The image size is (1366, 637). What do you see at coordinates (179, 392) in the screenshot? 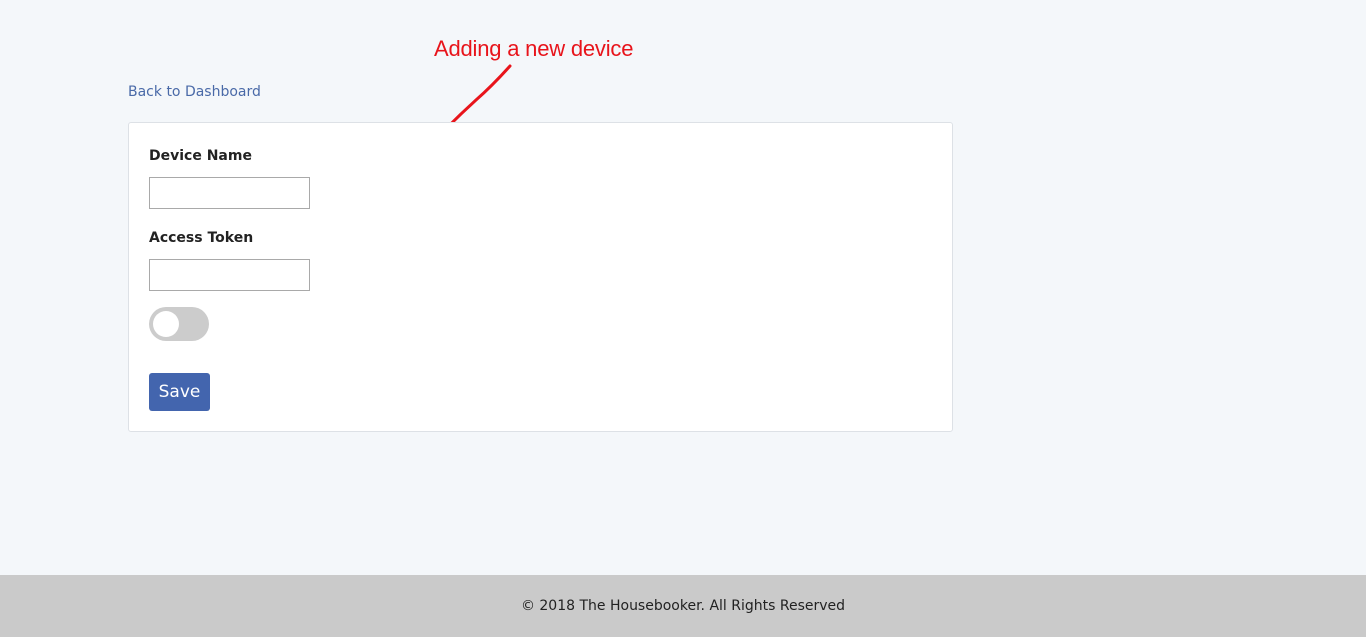
I see `save-button: Save` at bounding box center [179, 392].